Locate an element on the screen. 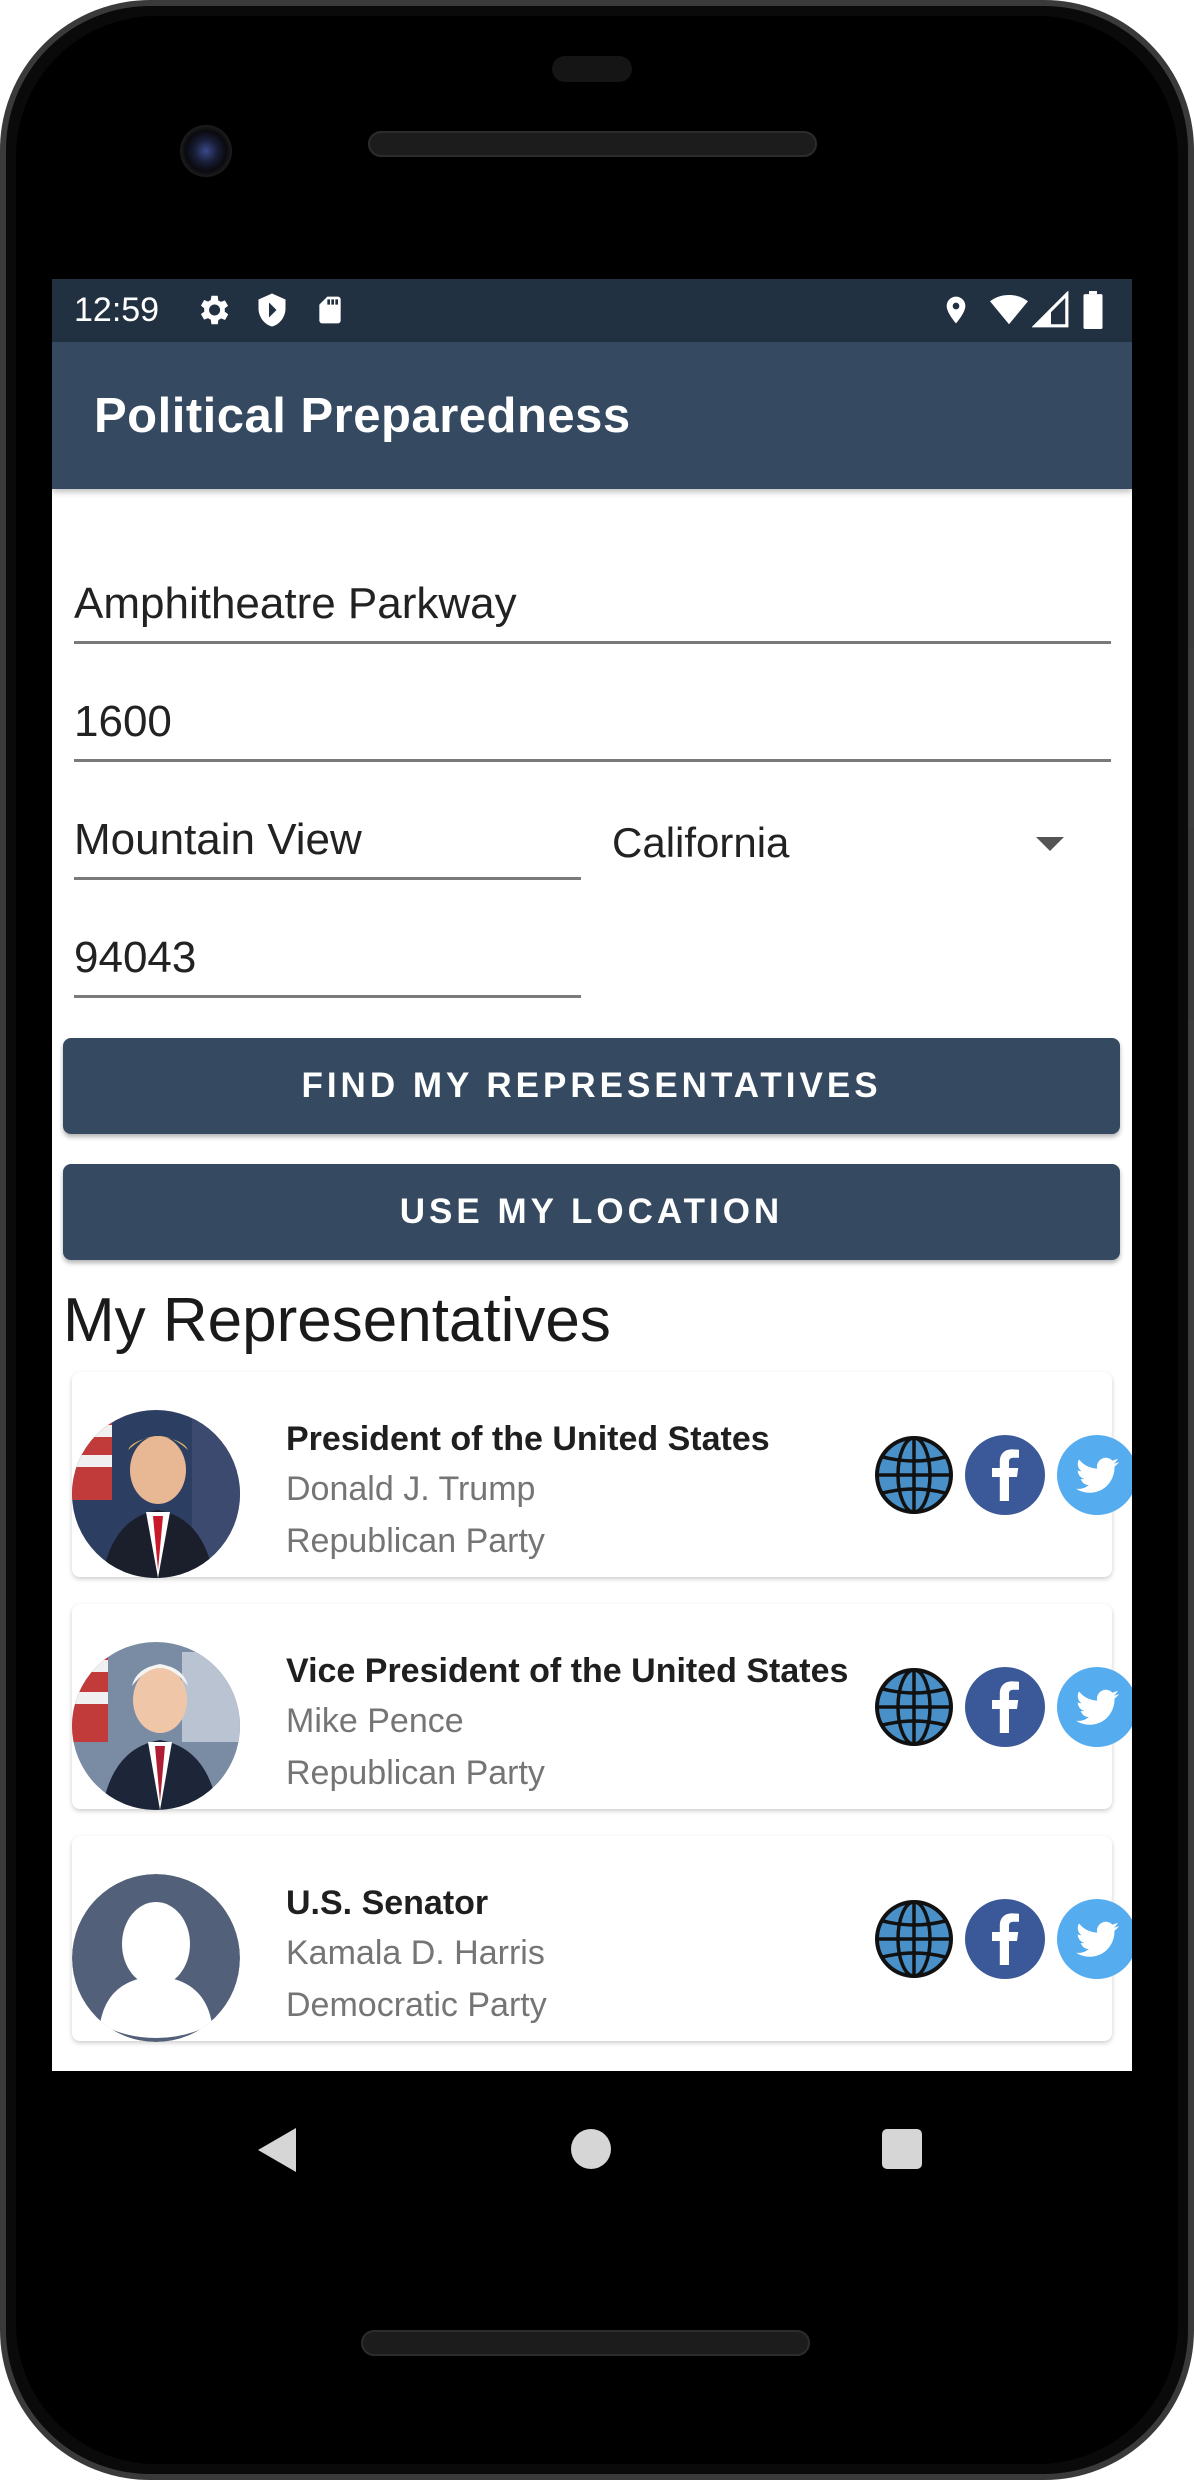 Image resolution: width=1194 pixels, height=2480 pixels. state-value: California is located at coordinates (701, 842).